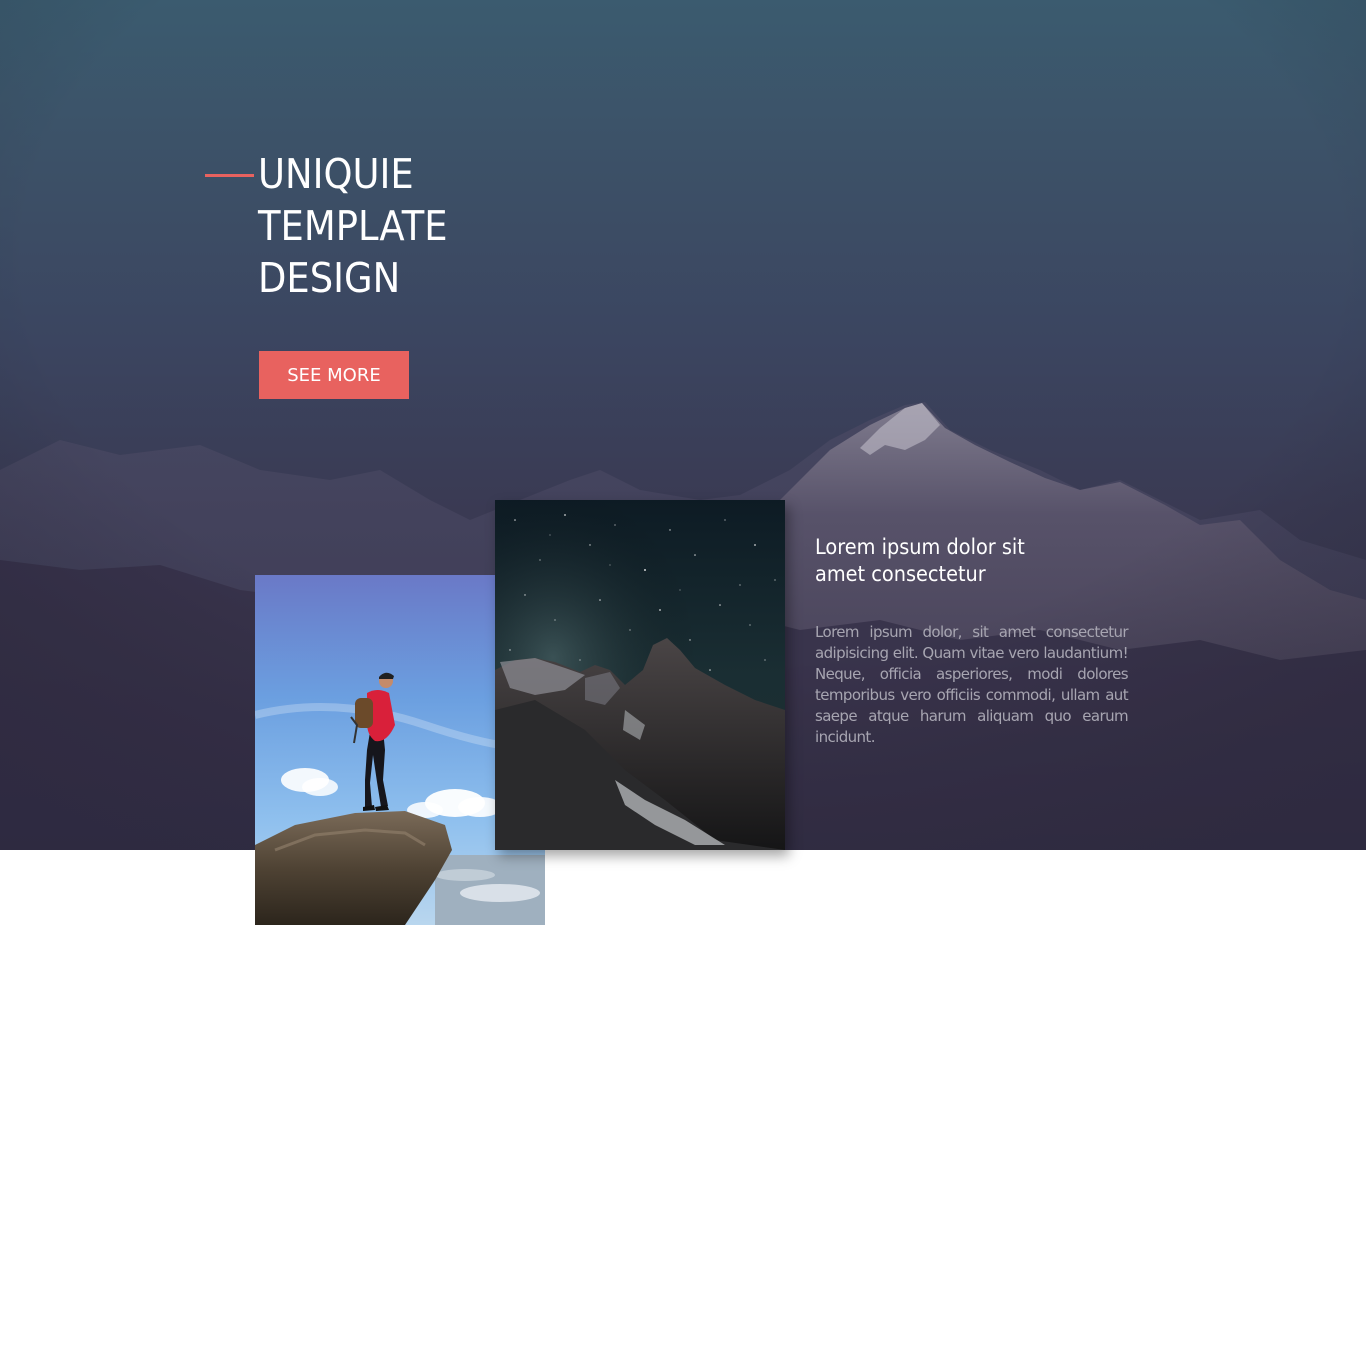 The height and width of the screenshot is (1350, 1366). I want to click on hero-title-line: UNIQUIE, so click(336, 174).